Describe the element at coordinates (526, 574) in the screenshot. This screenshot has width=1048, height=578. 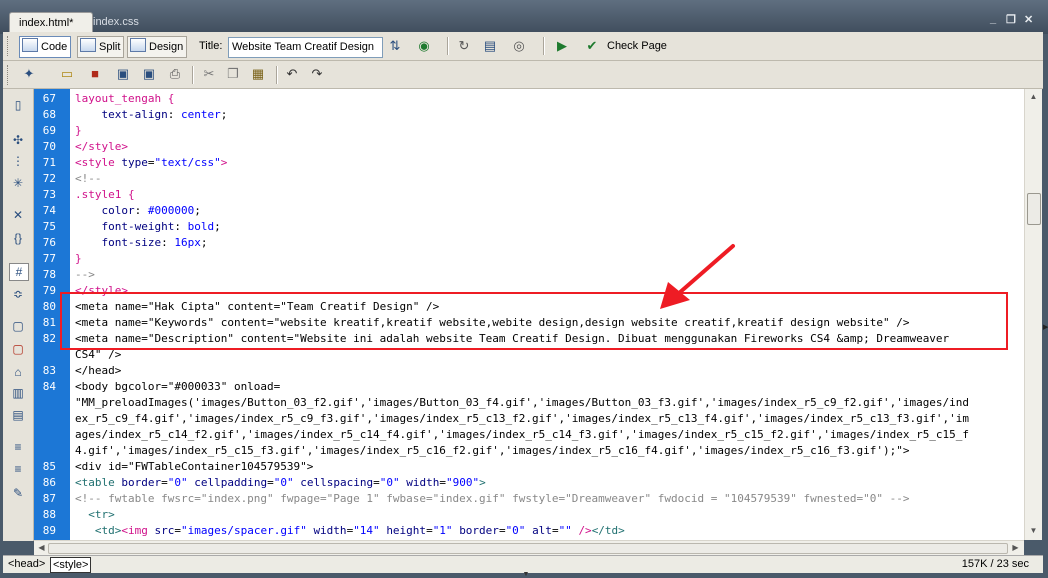
I see `panel-collapse-icon: ▼` at that location.